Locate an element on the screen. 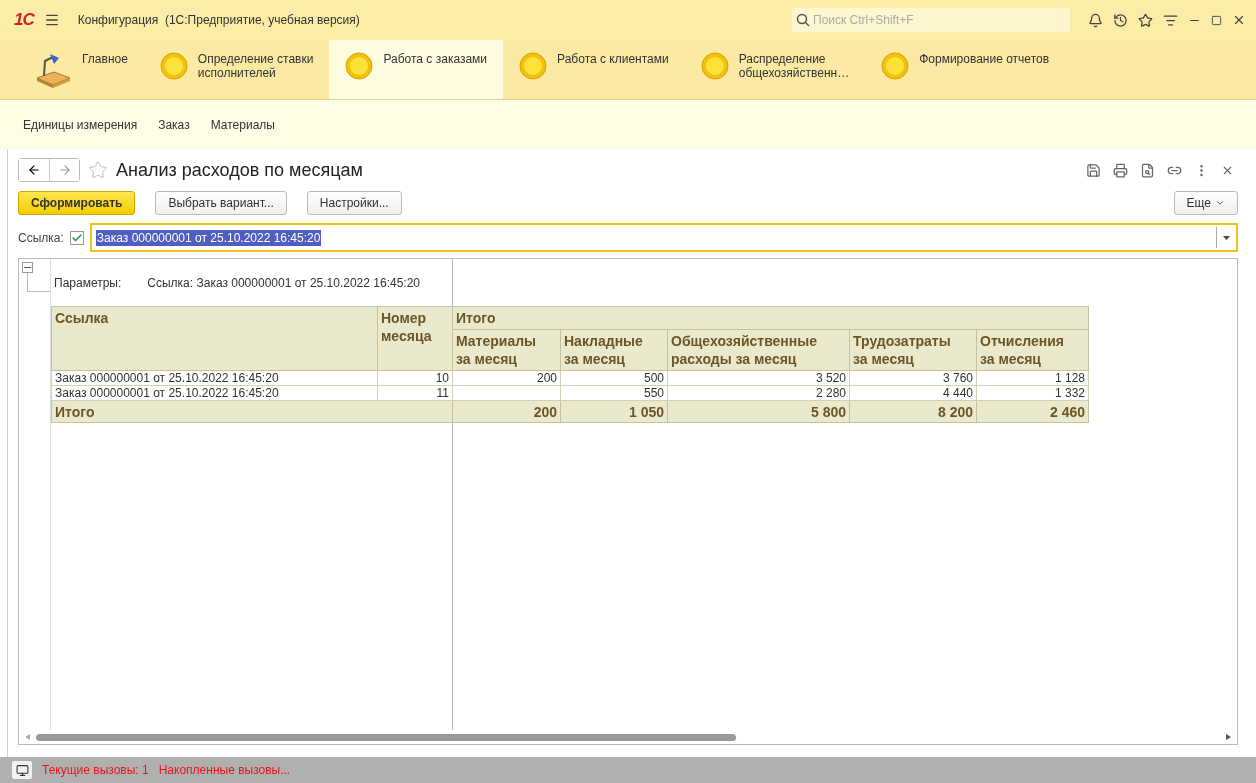  subsection-link: Заказ is located at coordinates (174, 125).